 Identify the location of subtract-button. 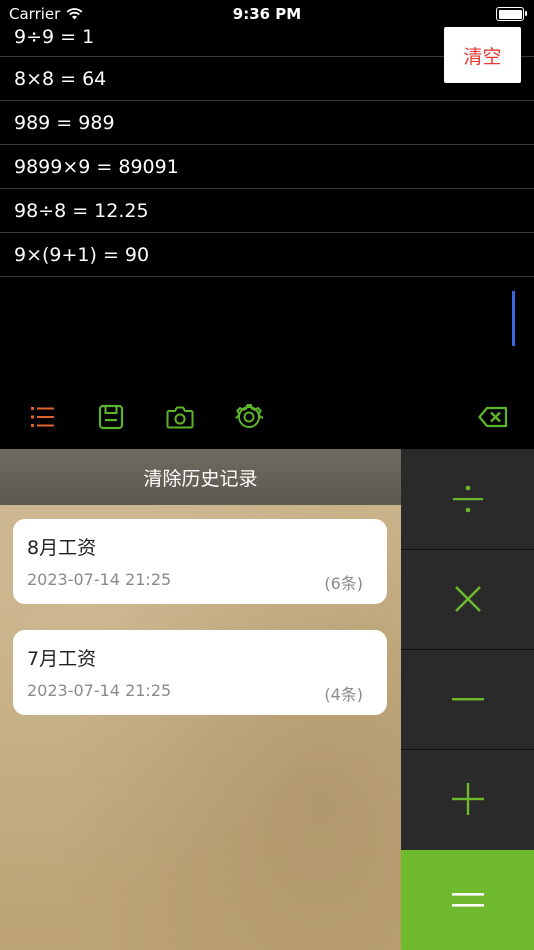
(467, 698).